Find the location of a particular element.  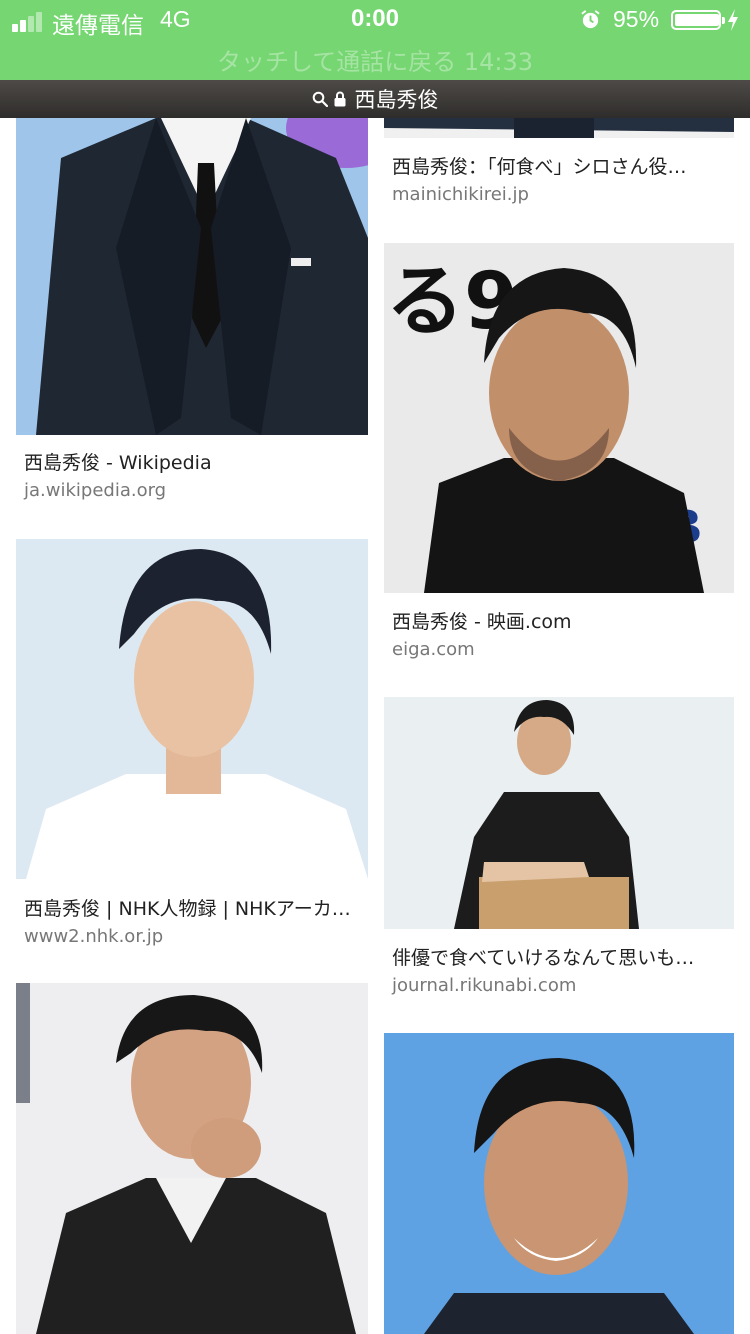

result-source: eiga.com is located at coordinates (433, 649).